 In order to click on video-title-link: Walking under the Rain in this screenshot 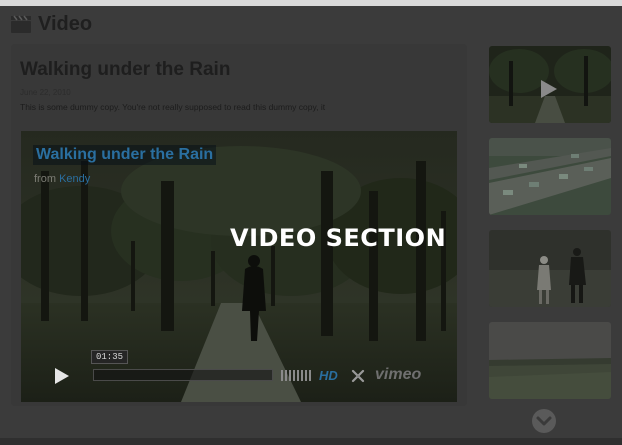, I will do `click(125, 155)`.